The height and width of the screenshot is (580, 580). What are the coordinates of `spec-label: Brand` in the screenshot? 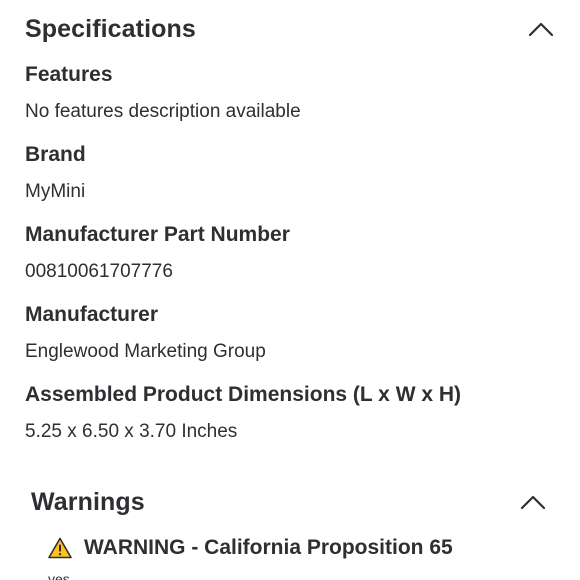 It's located at (55, 154).